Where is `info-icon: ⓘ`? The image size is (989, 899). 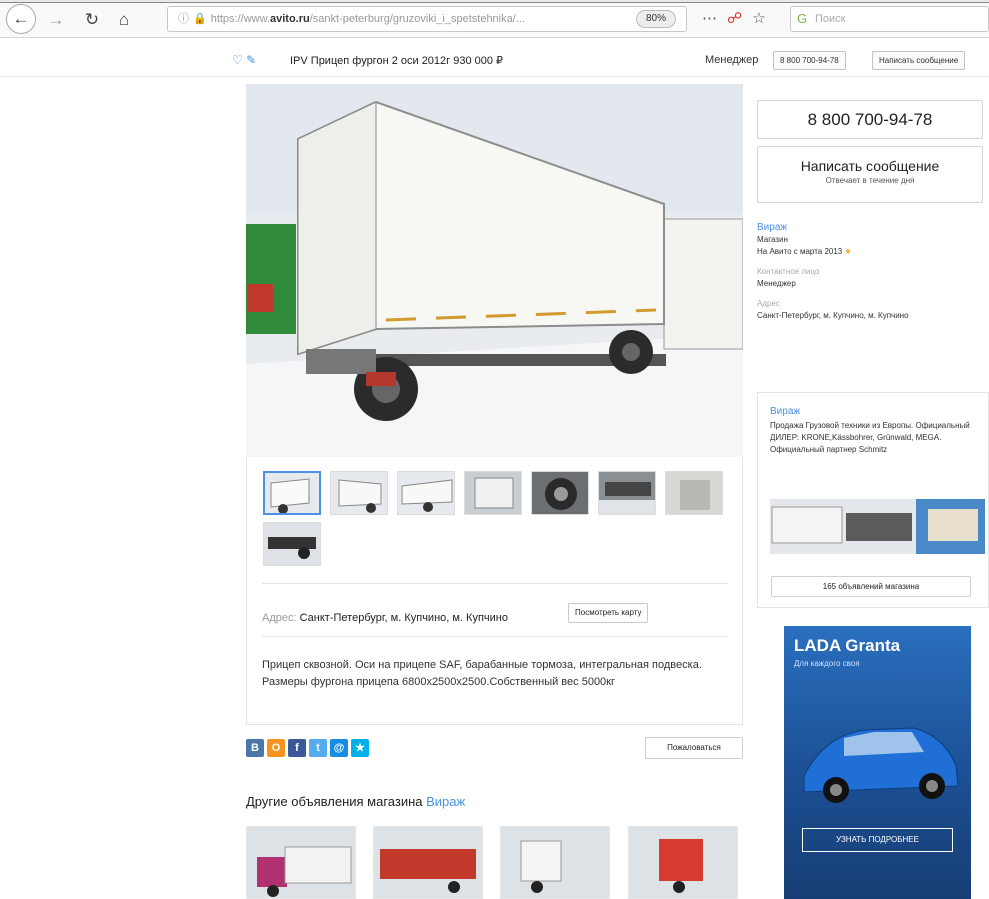 info-icon: ⓘ is located at coordinates (183, 19).